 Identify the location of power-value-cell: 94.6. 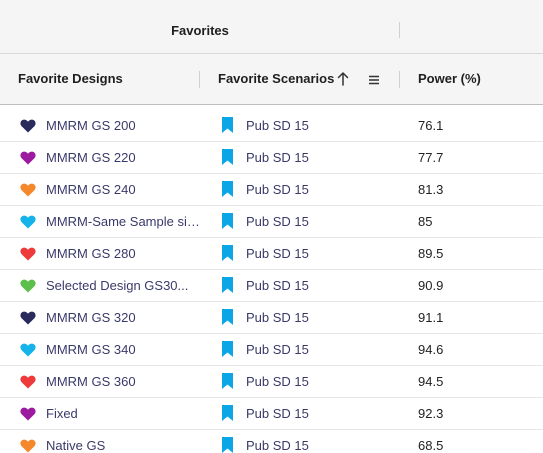
(431, 349).